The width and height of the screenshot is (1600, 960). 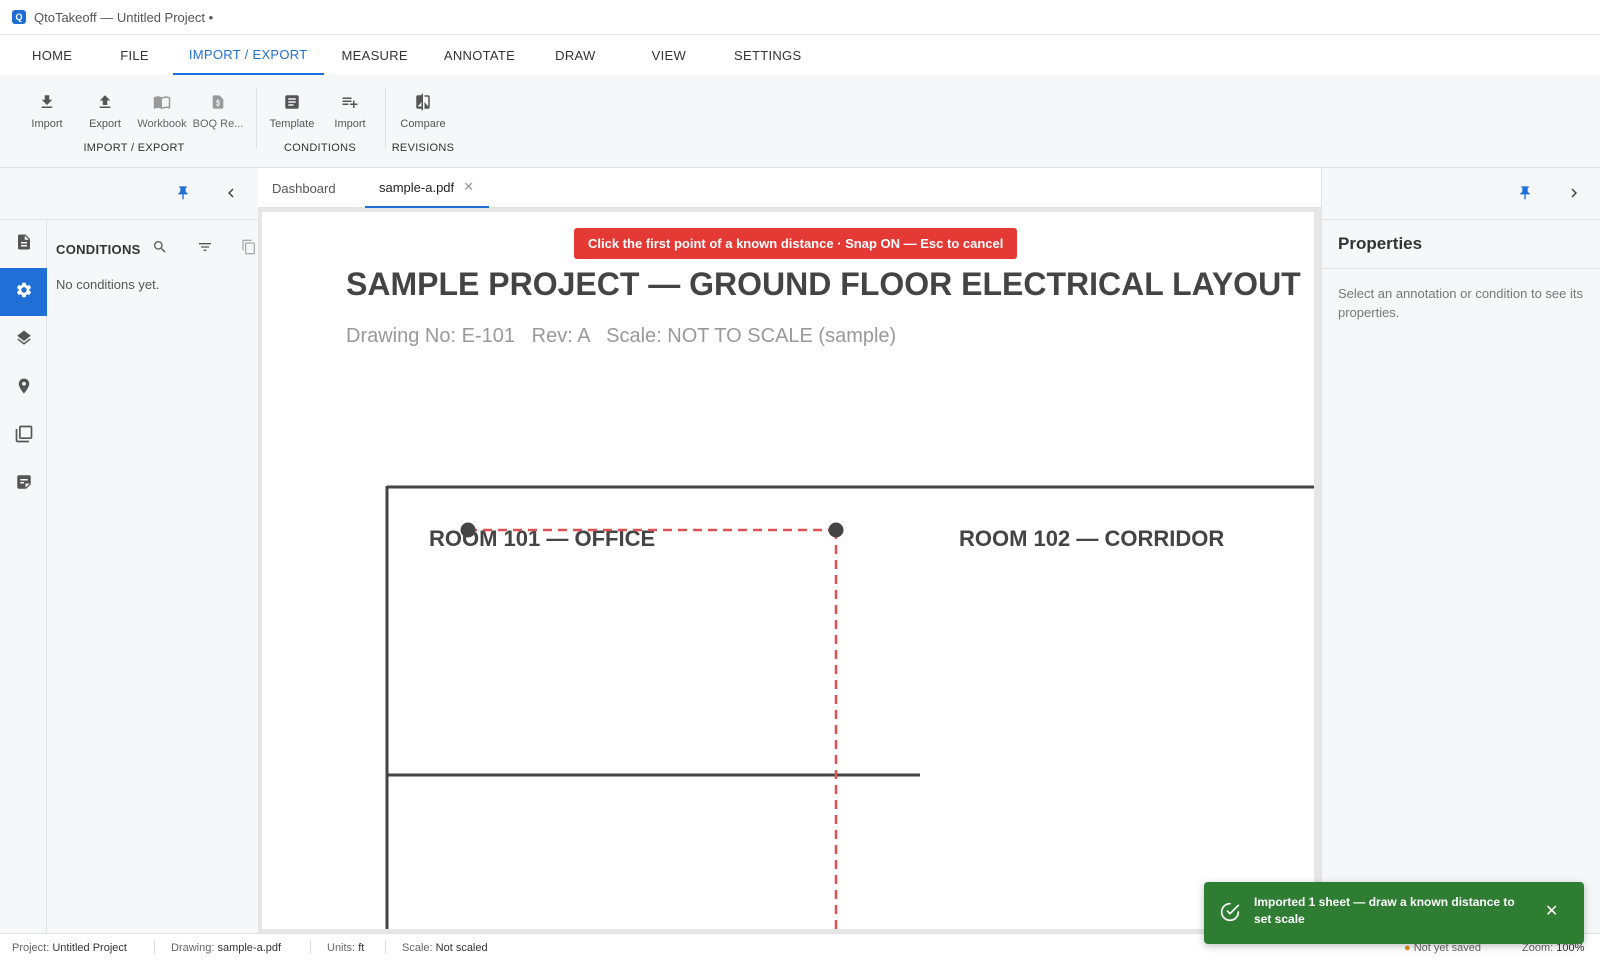 I want to click on invoice-icon, so click(x=218, y=102).